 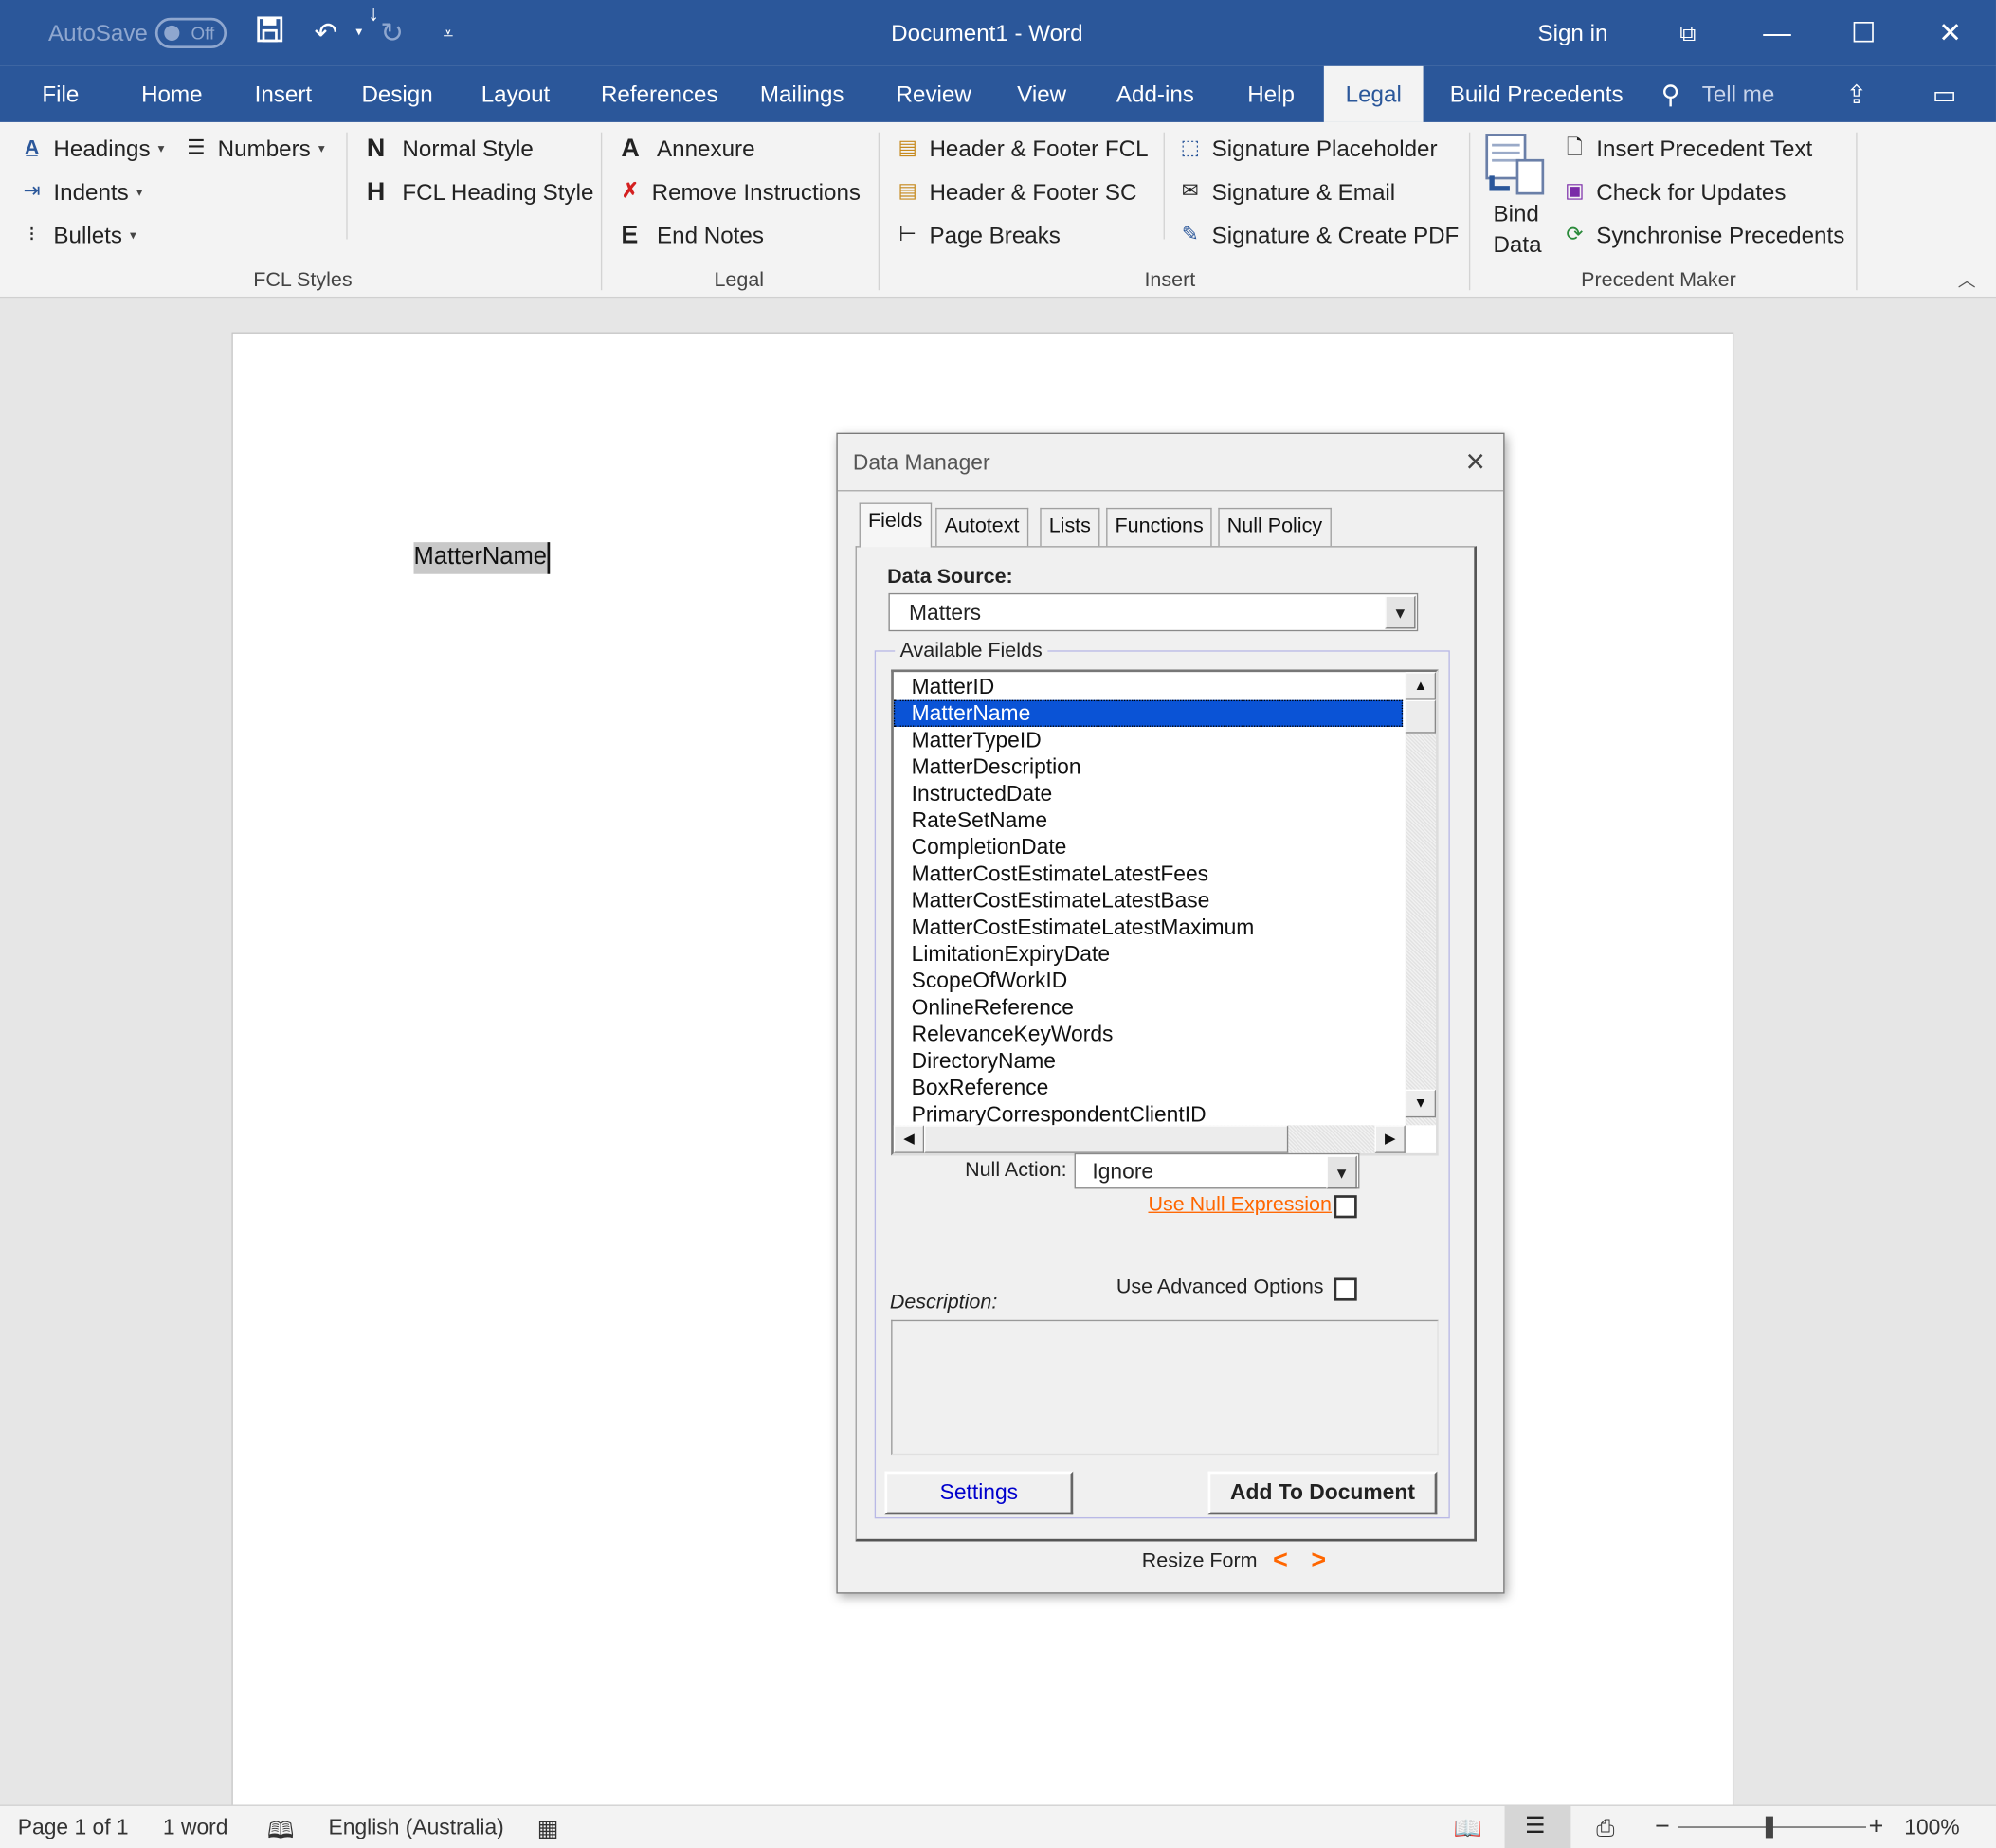 What do you see at coordinates (1572, 33) in the screenshot?
I see `sign-in-link: Sign in` at bounding box center [1572, 33].